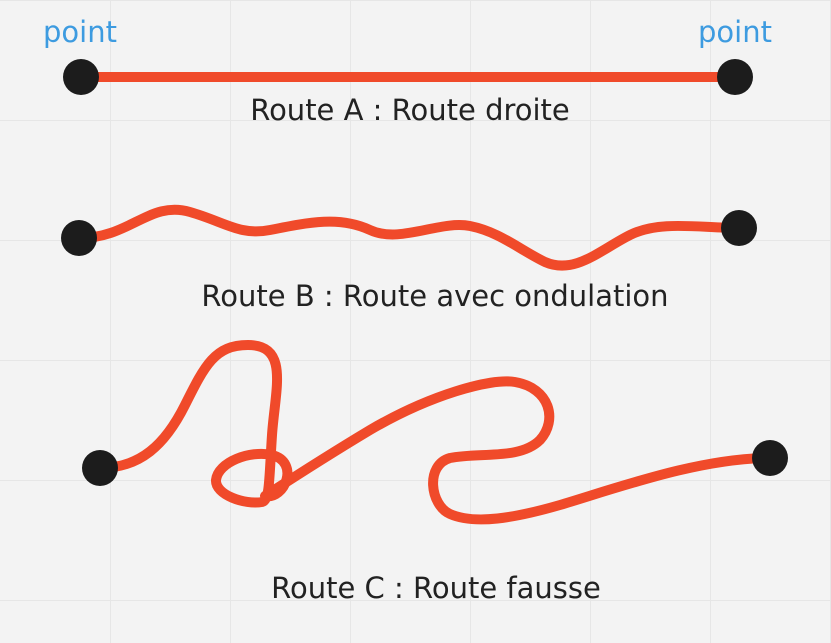  I want to click on route-a-end-point, so click(735, 77).